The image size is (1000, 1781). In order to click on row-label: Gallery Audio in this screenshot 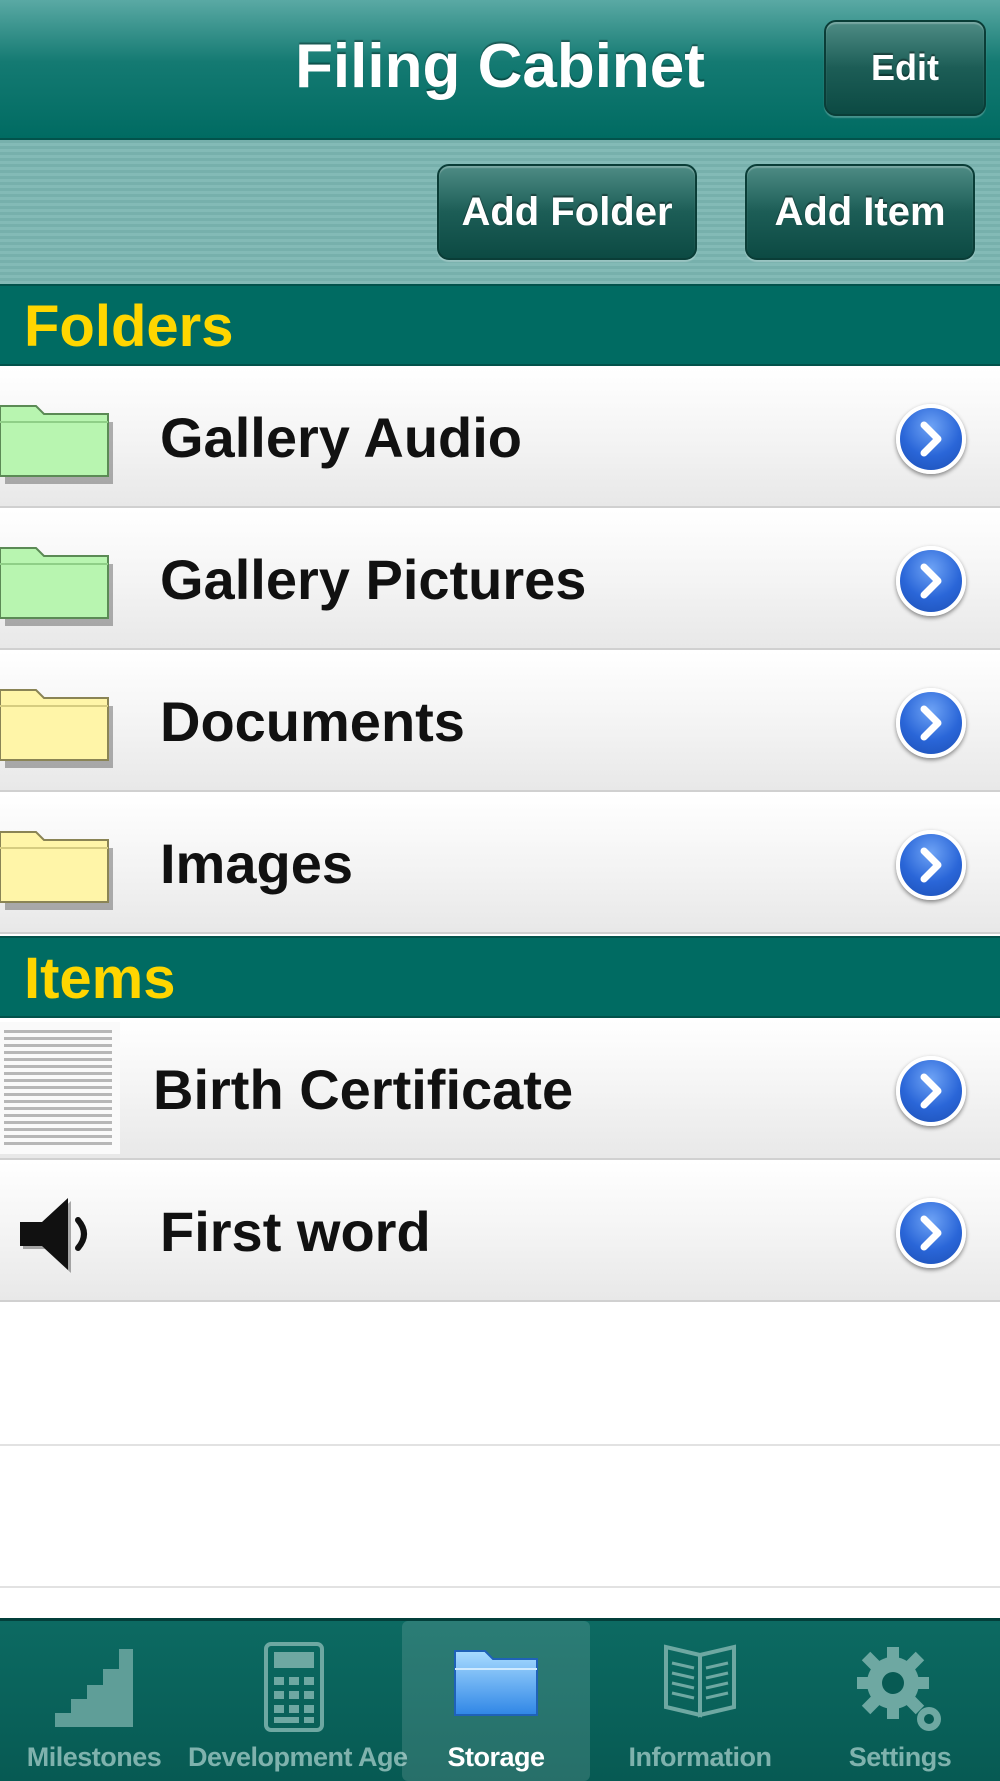, I will do `click(341, 437)`.